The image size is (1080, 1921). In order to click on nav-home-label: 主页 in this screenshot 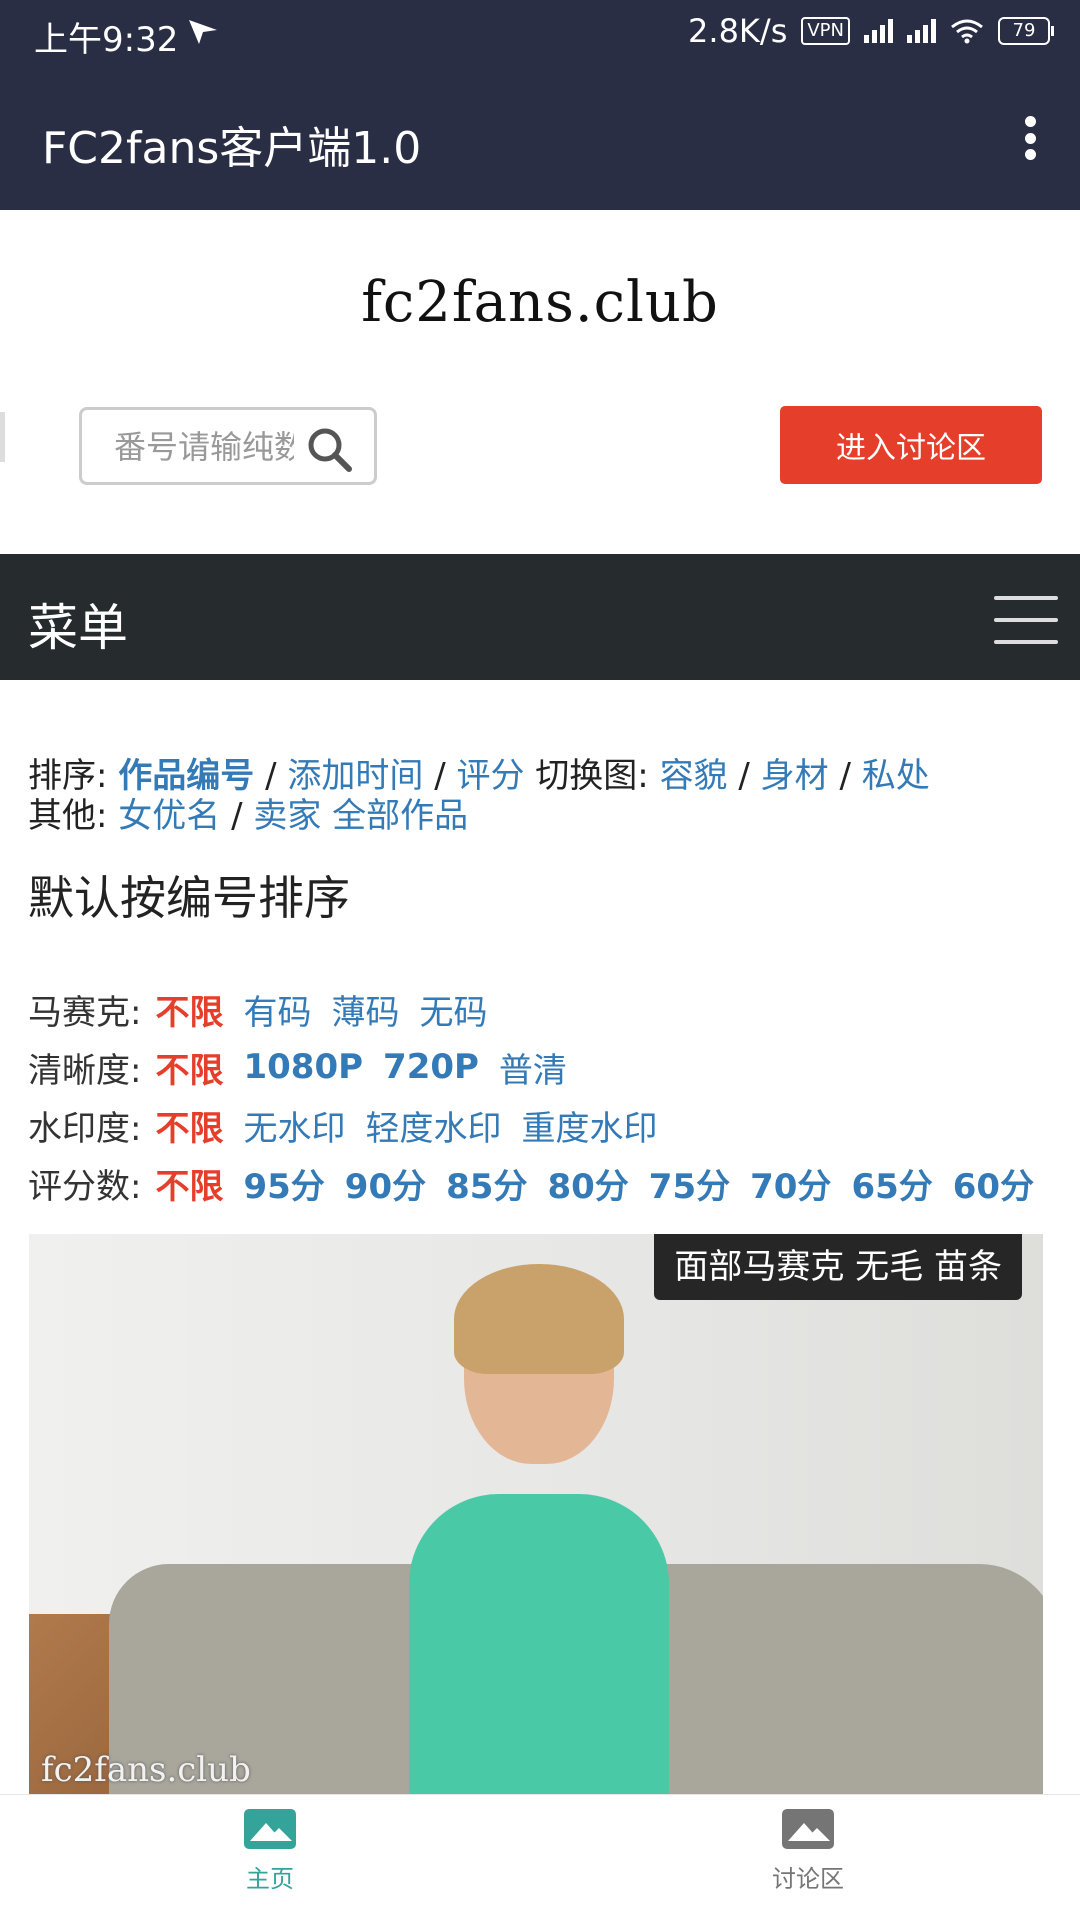, I will do `click(270, 1879)`.